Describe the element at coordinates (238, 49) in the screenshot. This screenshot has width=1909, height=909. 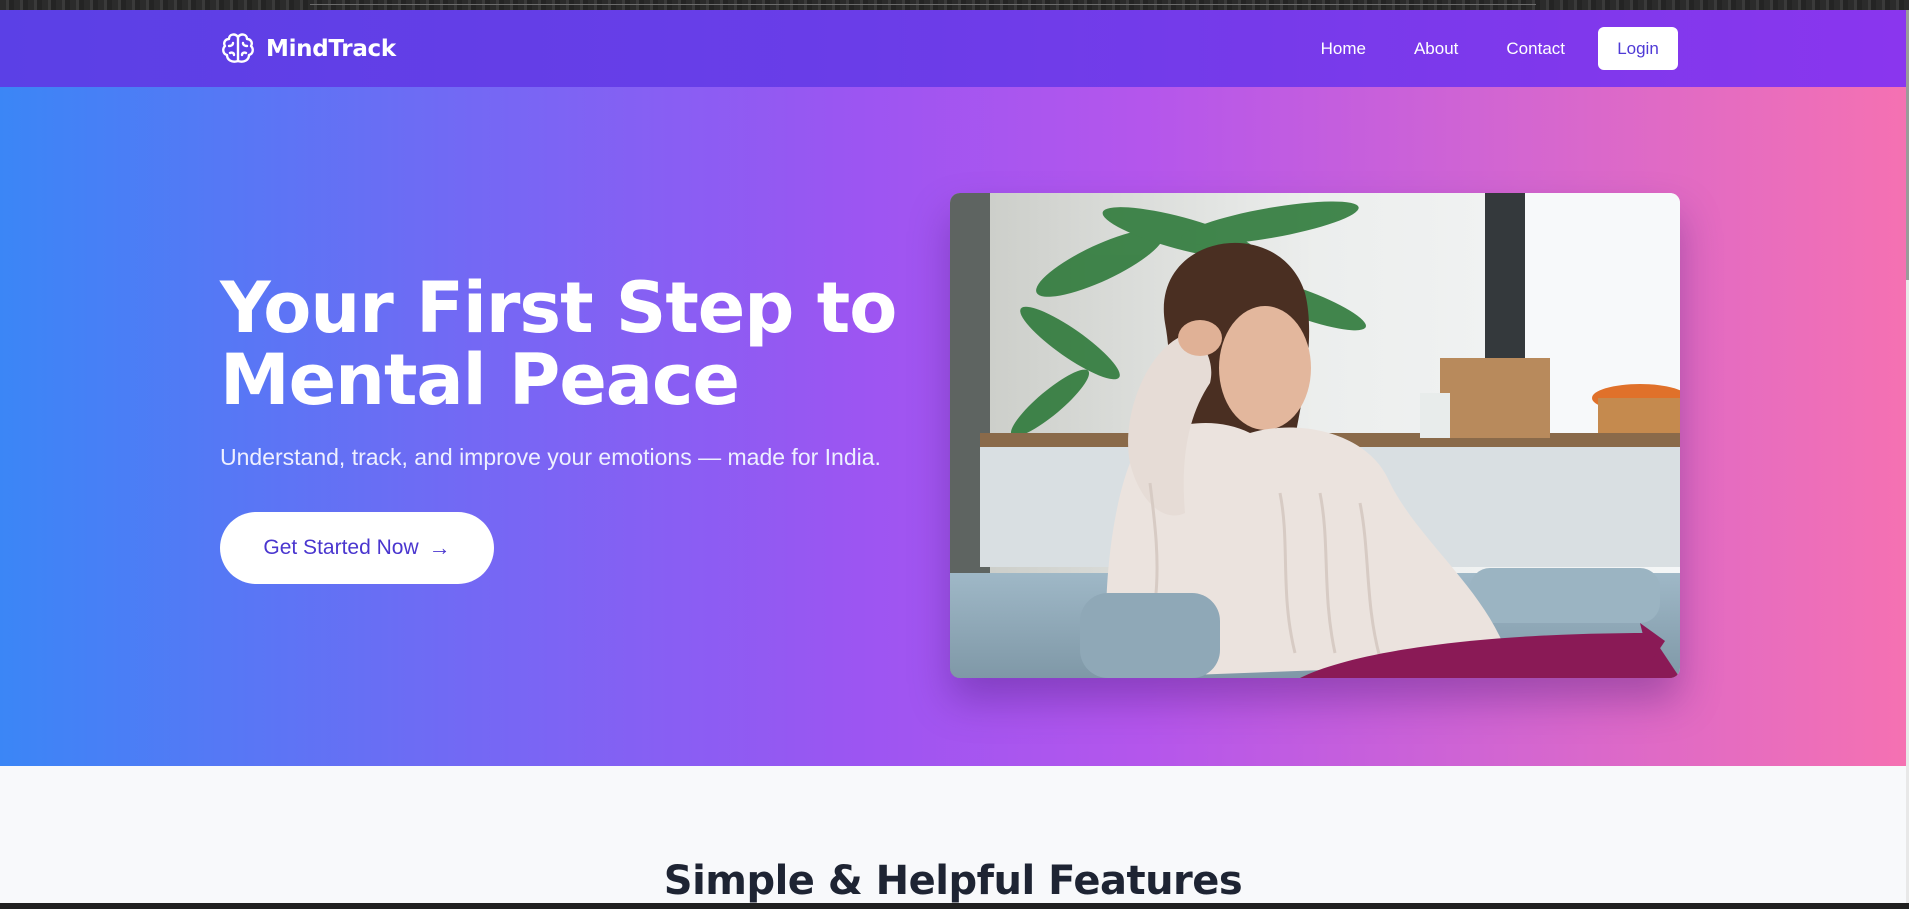
I see `brain-icon` at that location.